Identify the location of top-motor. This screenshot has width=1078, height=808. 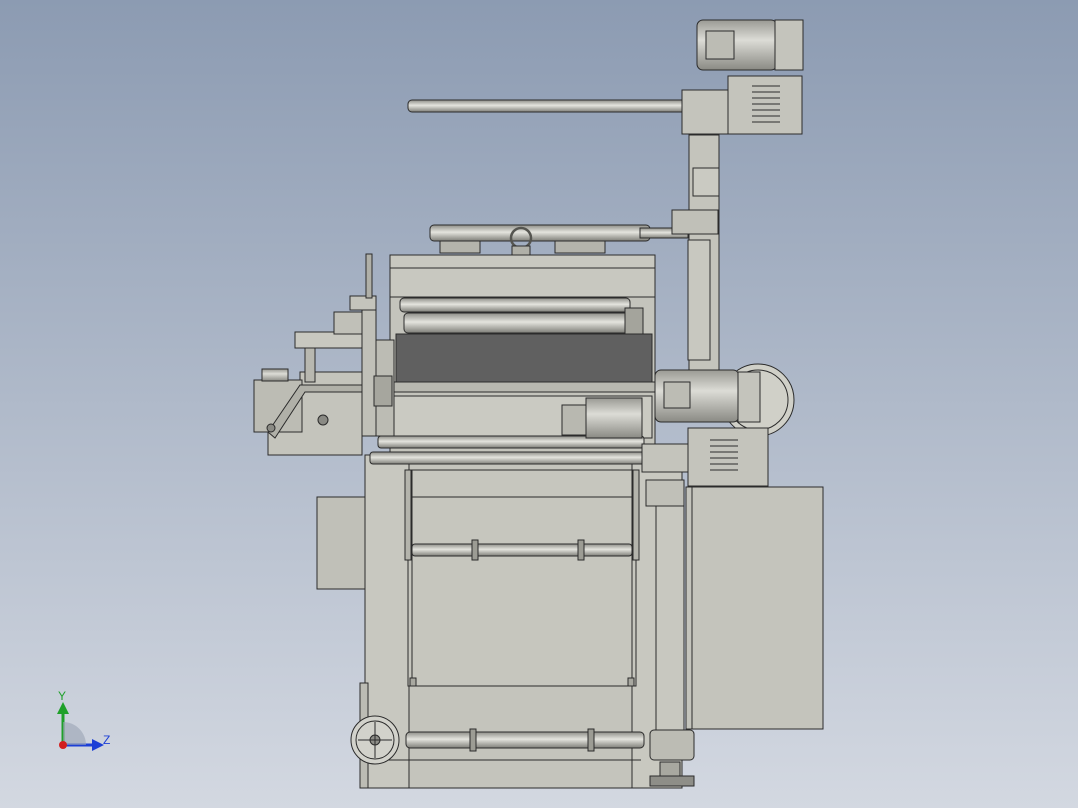
(750, 45).